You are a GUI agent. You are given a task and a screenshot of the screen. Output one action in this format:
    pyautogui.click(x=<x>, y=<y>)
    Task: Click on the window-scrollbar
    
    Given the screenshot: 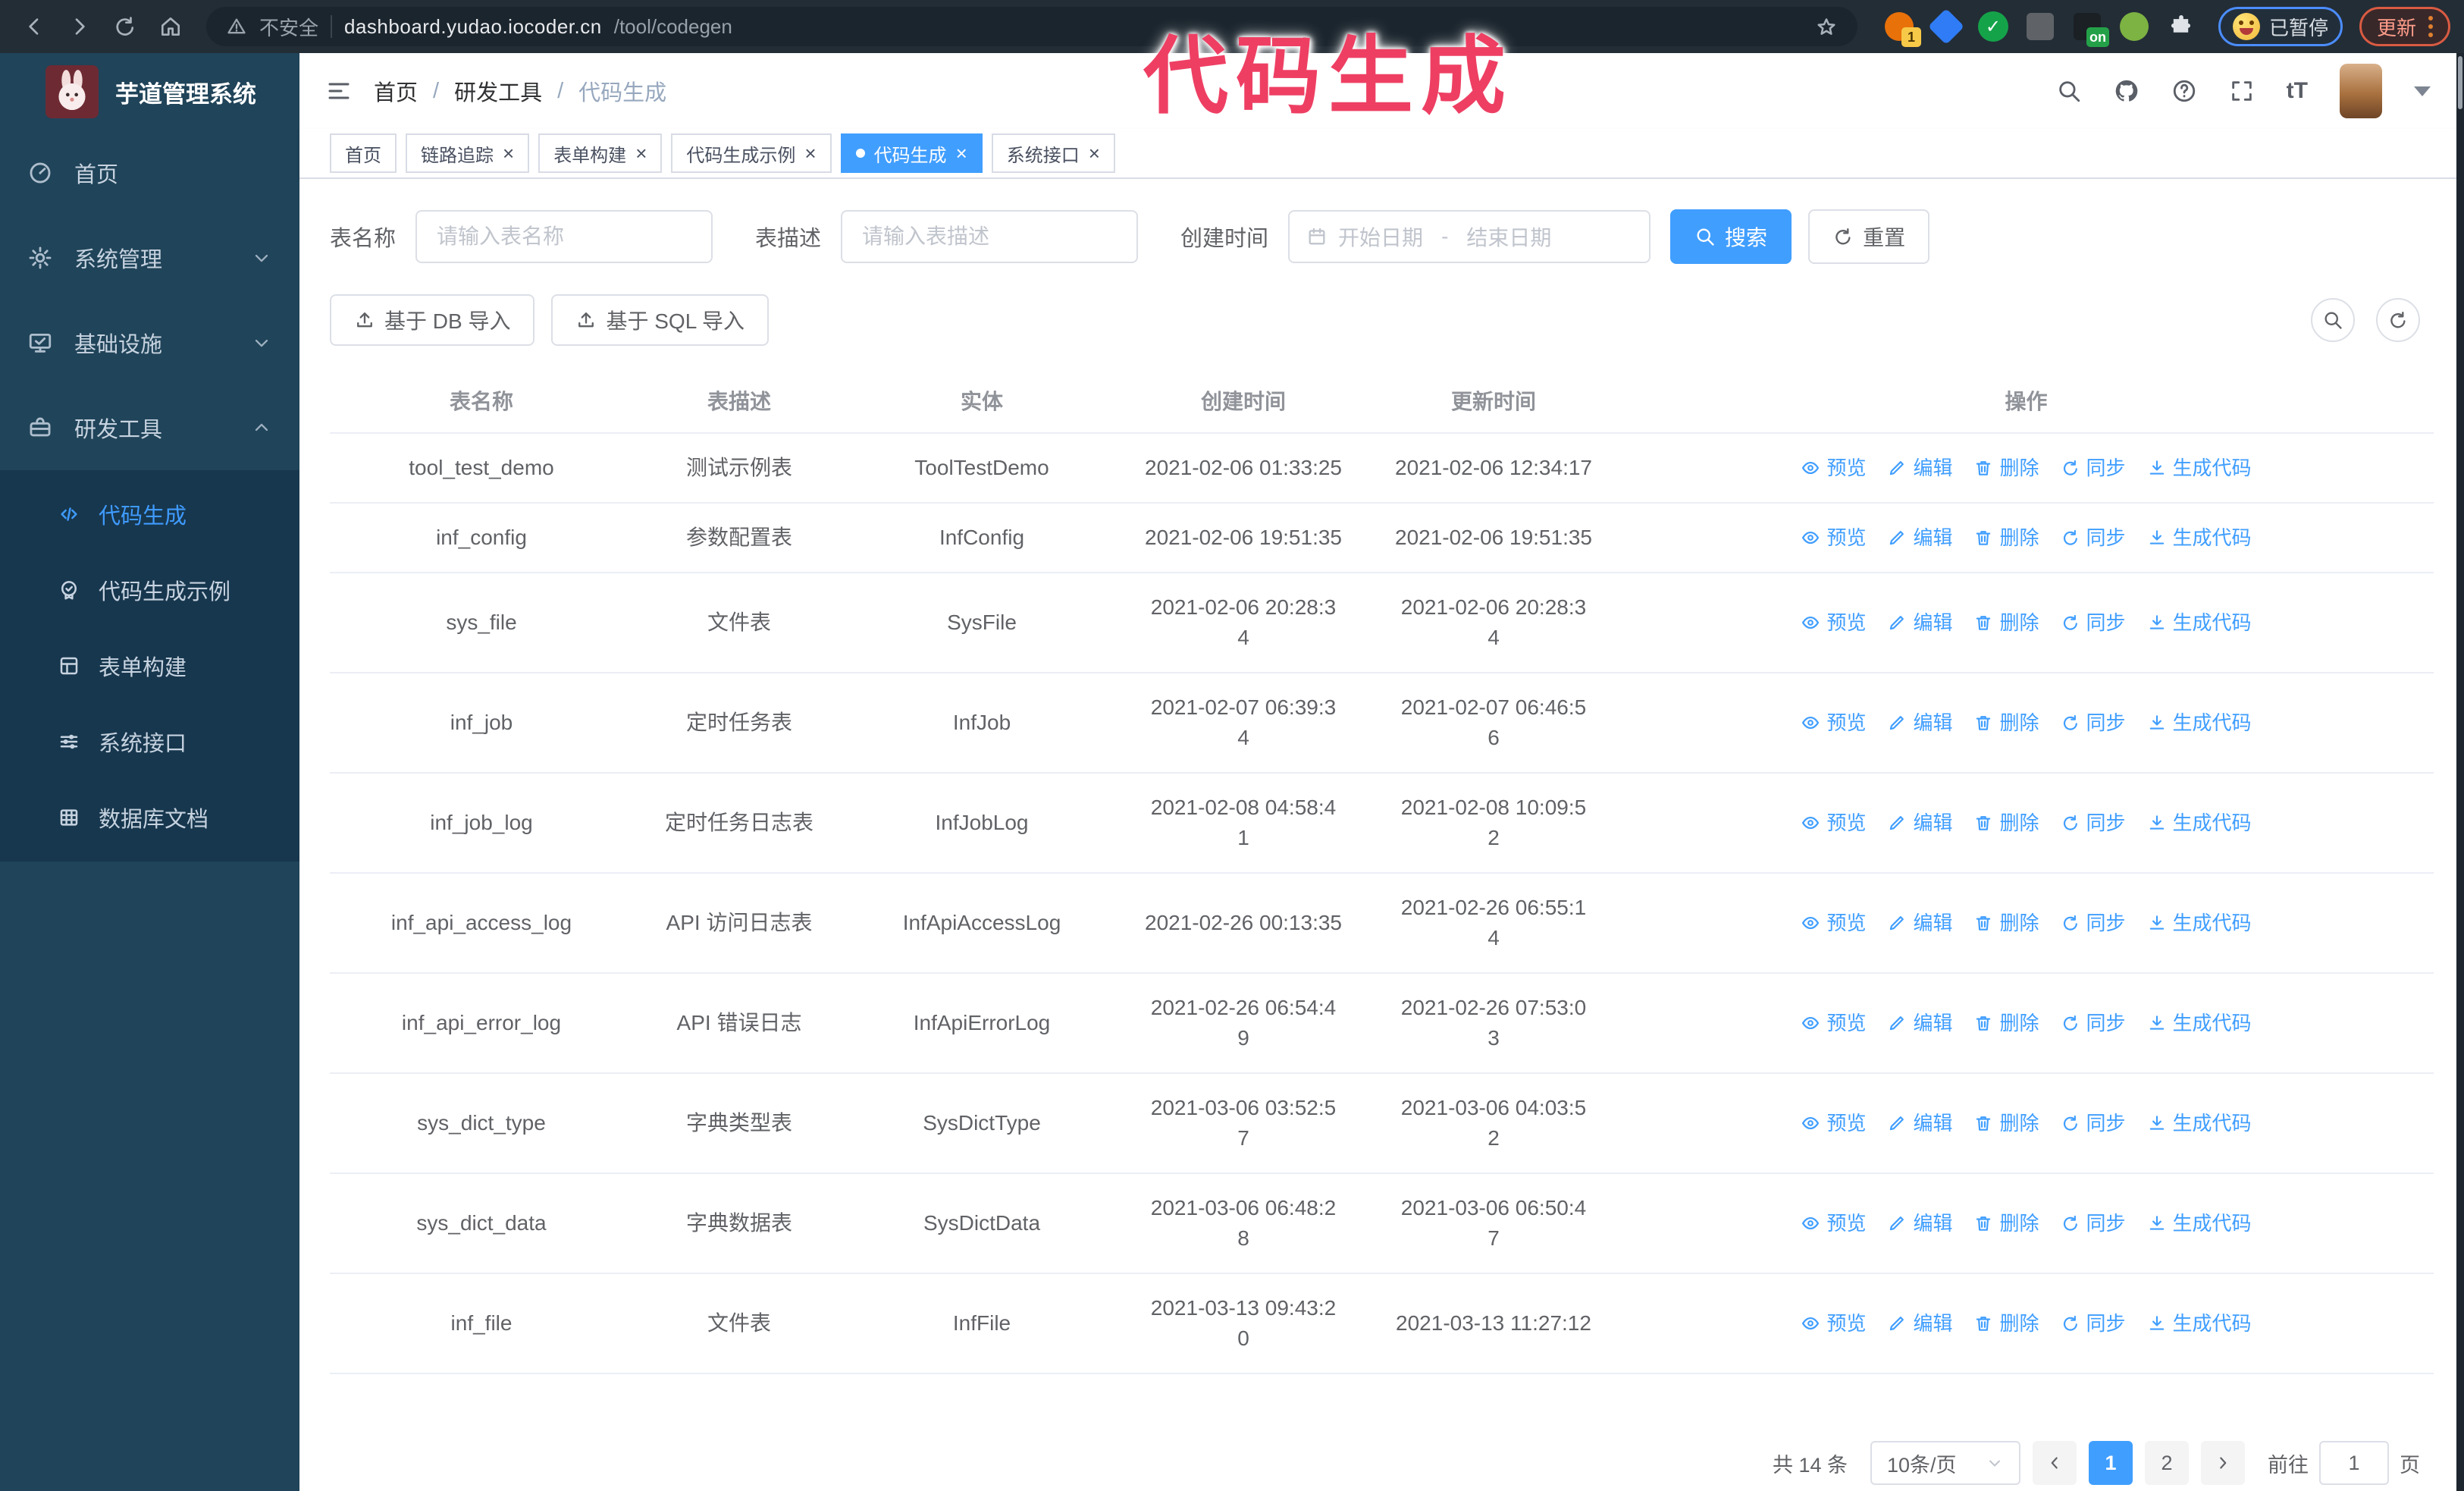 What is the action you would take?
    pyautogui.click(x=2460, y=772)
    